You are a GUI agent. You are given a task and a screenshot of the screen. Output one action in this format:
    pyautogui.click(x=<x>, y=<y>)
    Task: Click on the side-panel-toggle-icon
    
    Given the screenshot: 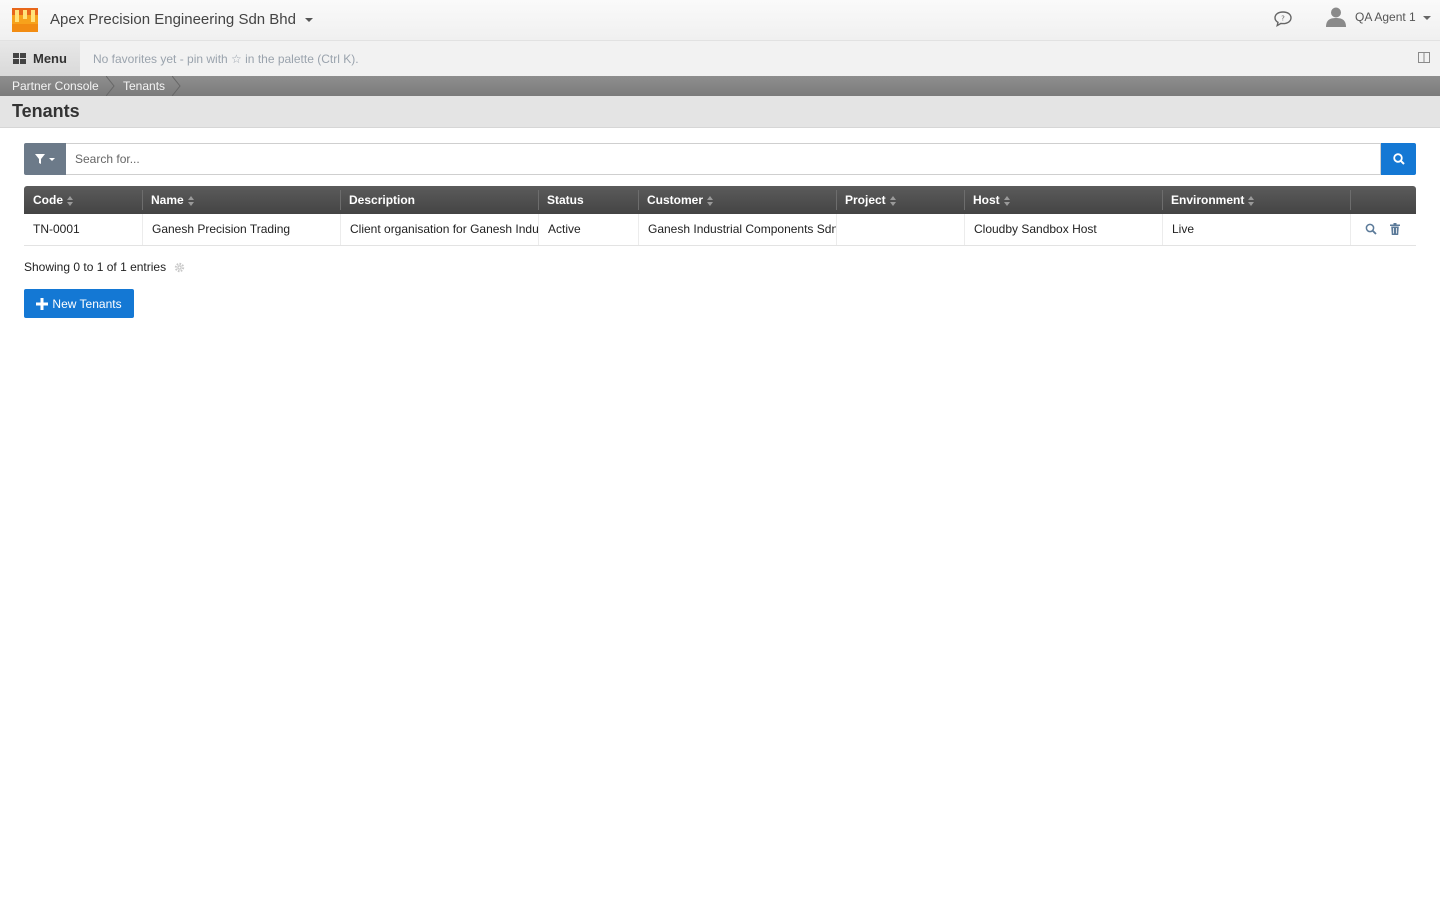 What is the action you would take?
    pyautogui.click(x=1424, y=57)
    